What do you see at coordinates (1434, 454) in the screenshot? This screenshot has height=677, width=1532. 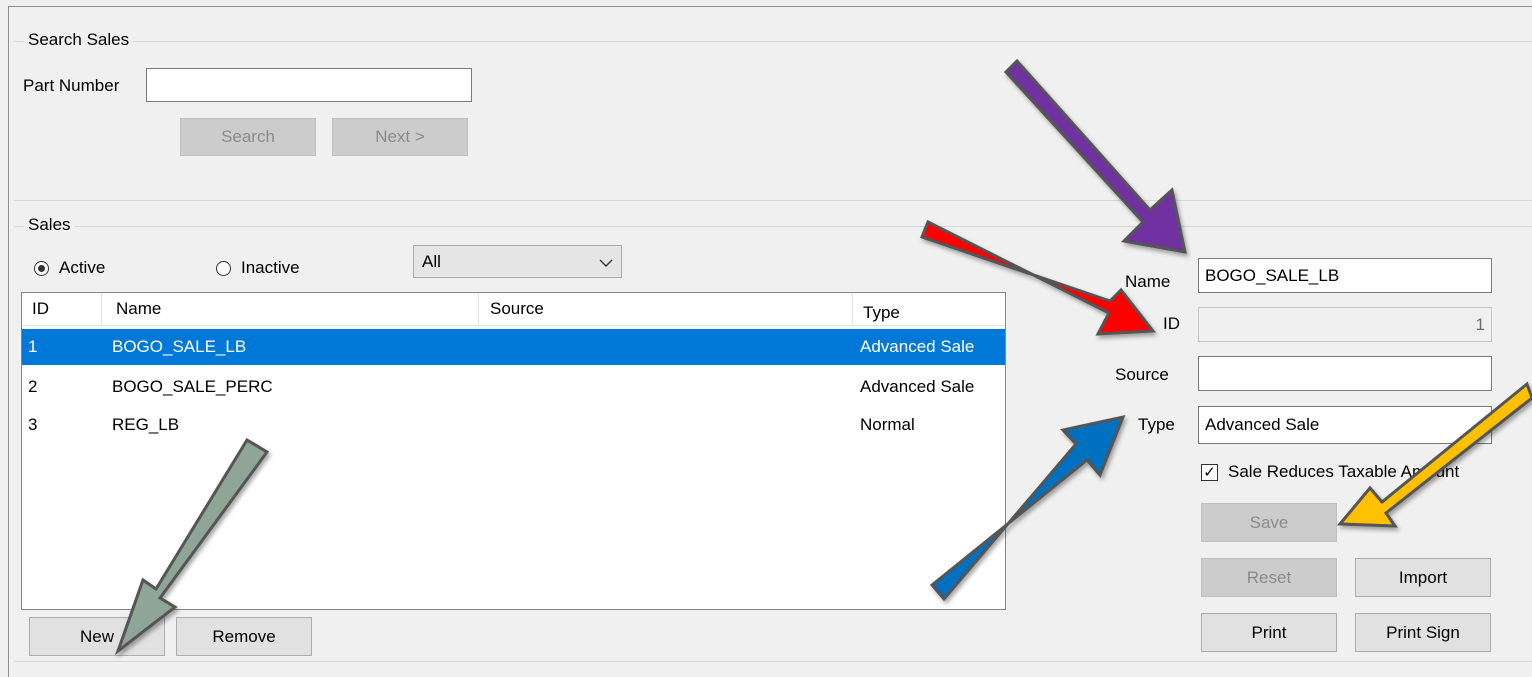 I see `gold-arrow-icon` at bounding box center [1434, 454].